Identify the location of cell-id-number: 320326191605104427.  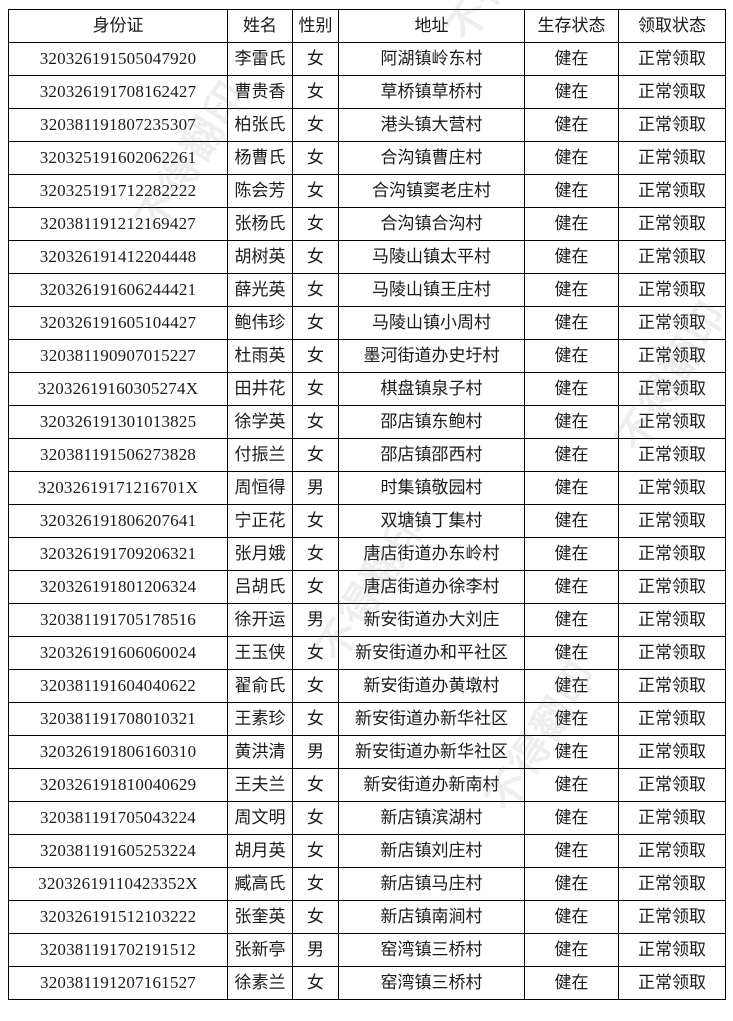
(118, 323).